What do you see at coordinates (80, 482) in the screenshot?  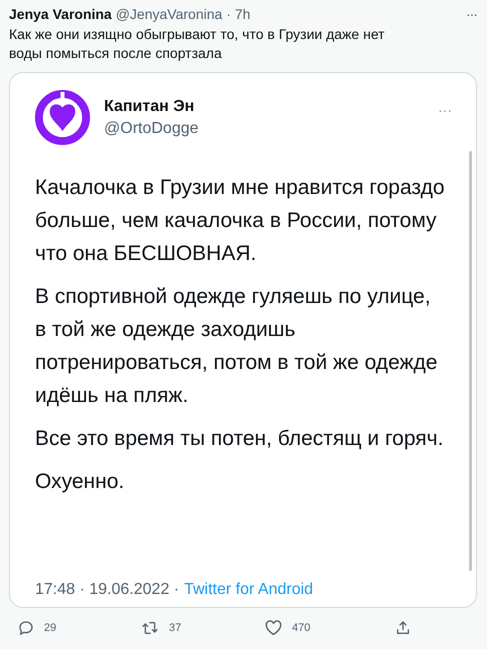 I see `tweet-paragraph: Охуенно.` at bounding box center [80, 482].